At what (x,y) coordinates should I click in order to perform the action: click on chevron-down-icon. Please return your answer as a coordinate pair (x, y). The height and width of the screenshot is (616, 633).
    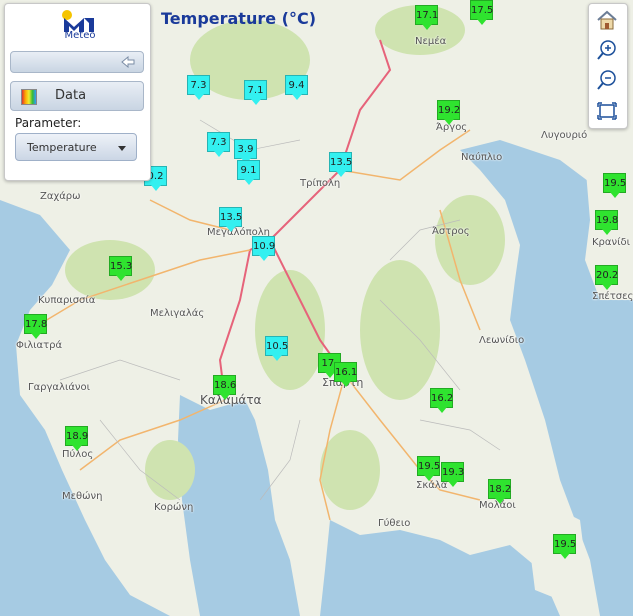
    Looking at the image, I should click on (122, 148).